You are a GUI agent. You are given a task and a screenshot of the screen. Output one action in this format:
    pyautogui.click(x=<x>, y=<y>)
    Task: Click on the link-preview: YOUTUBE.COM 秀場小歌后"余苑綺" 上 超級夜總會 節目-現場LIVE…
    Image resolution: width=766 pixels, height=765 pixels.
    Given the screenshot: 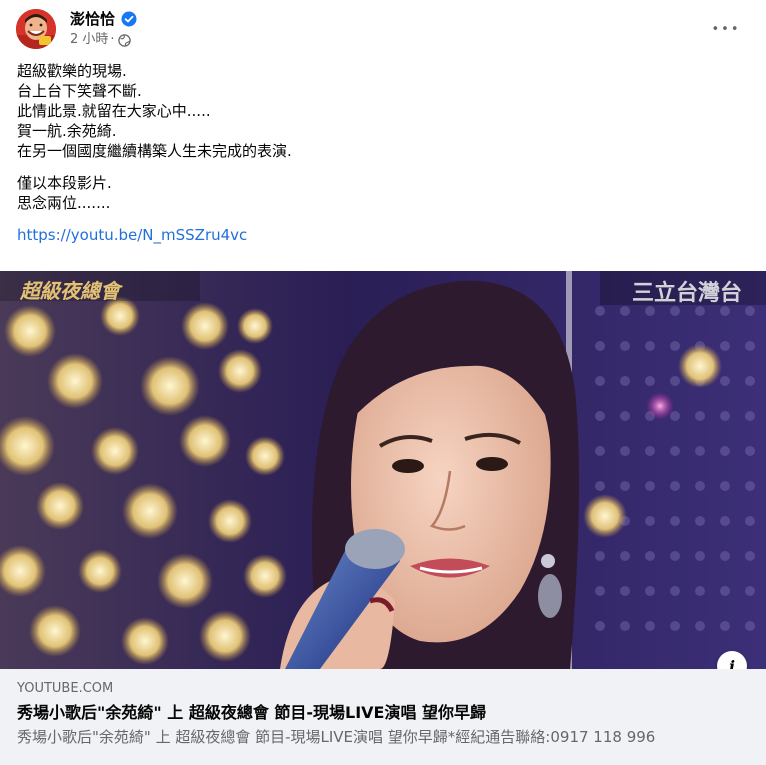 What is the action you would take?
    pyautogui.click(x=383, y=717)
    